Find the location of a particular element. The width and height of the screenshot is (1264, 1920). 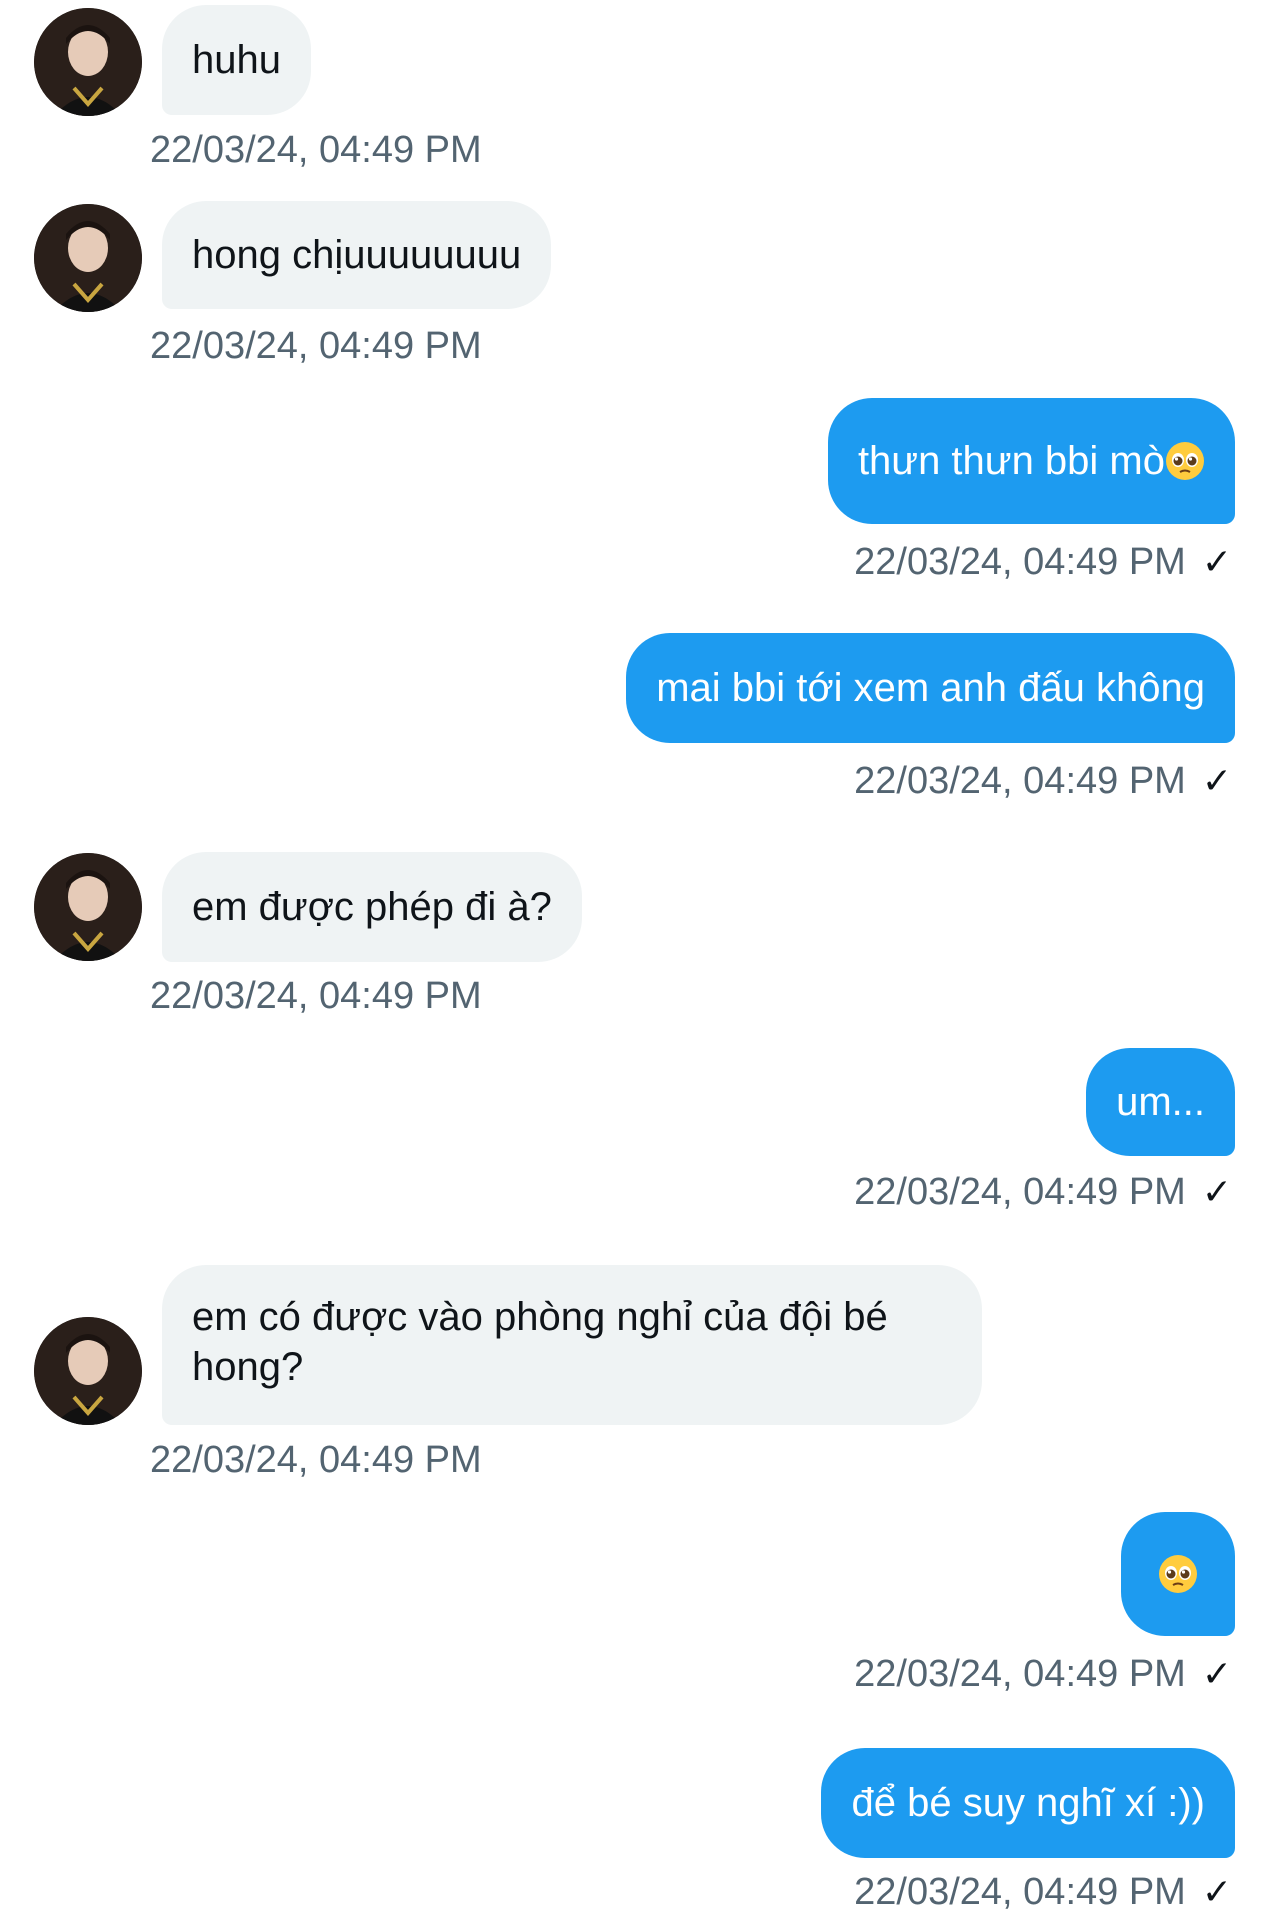

message-text: hong chịuuuuuuuu is located at coordinates (357, 255).